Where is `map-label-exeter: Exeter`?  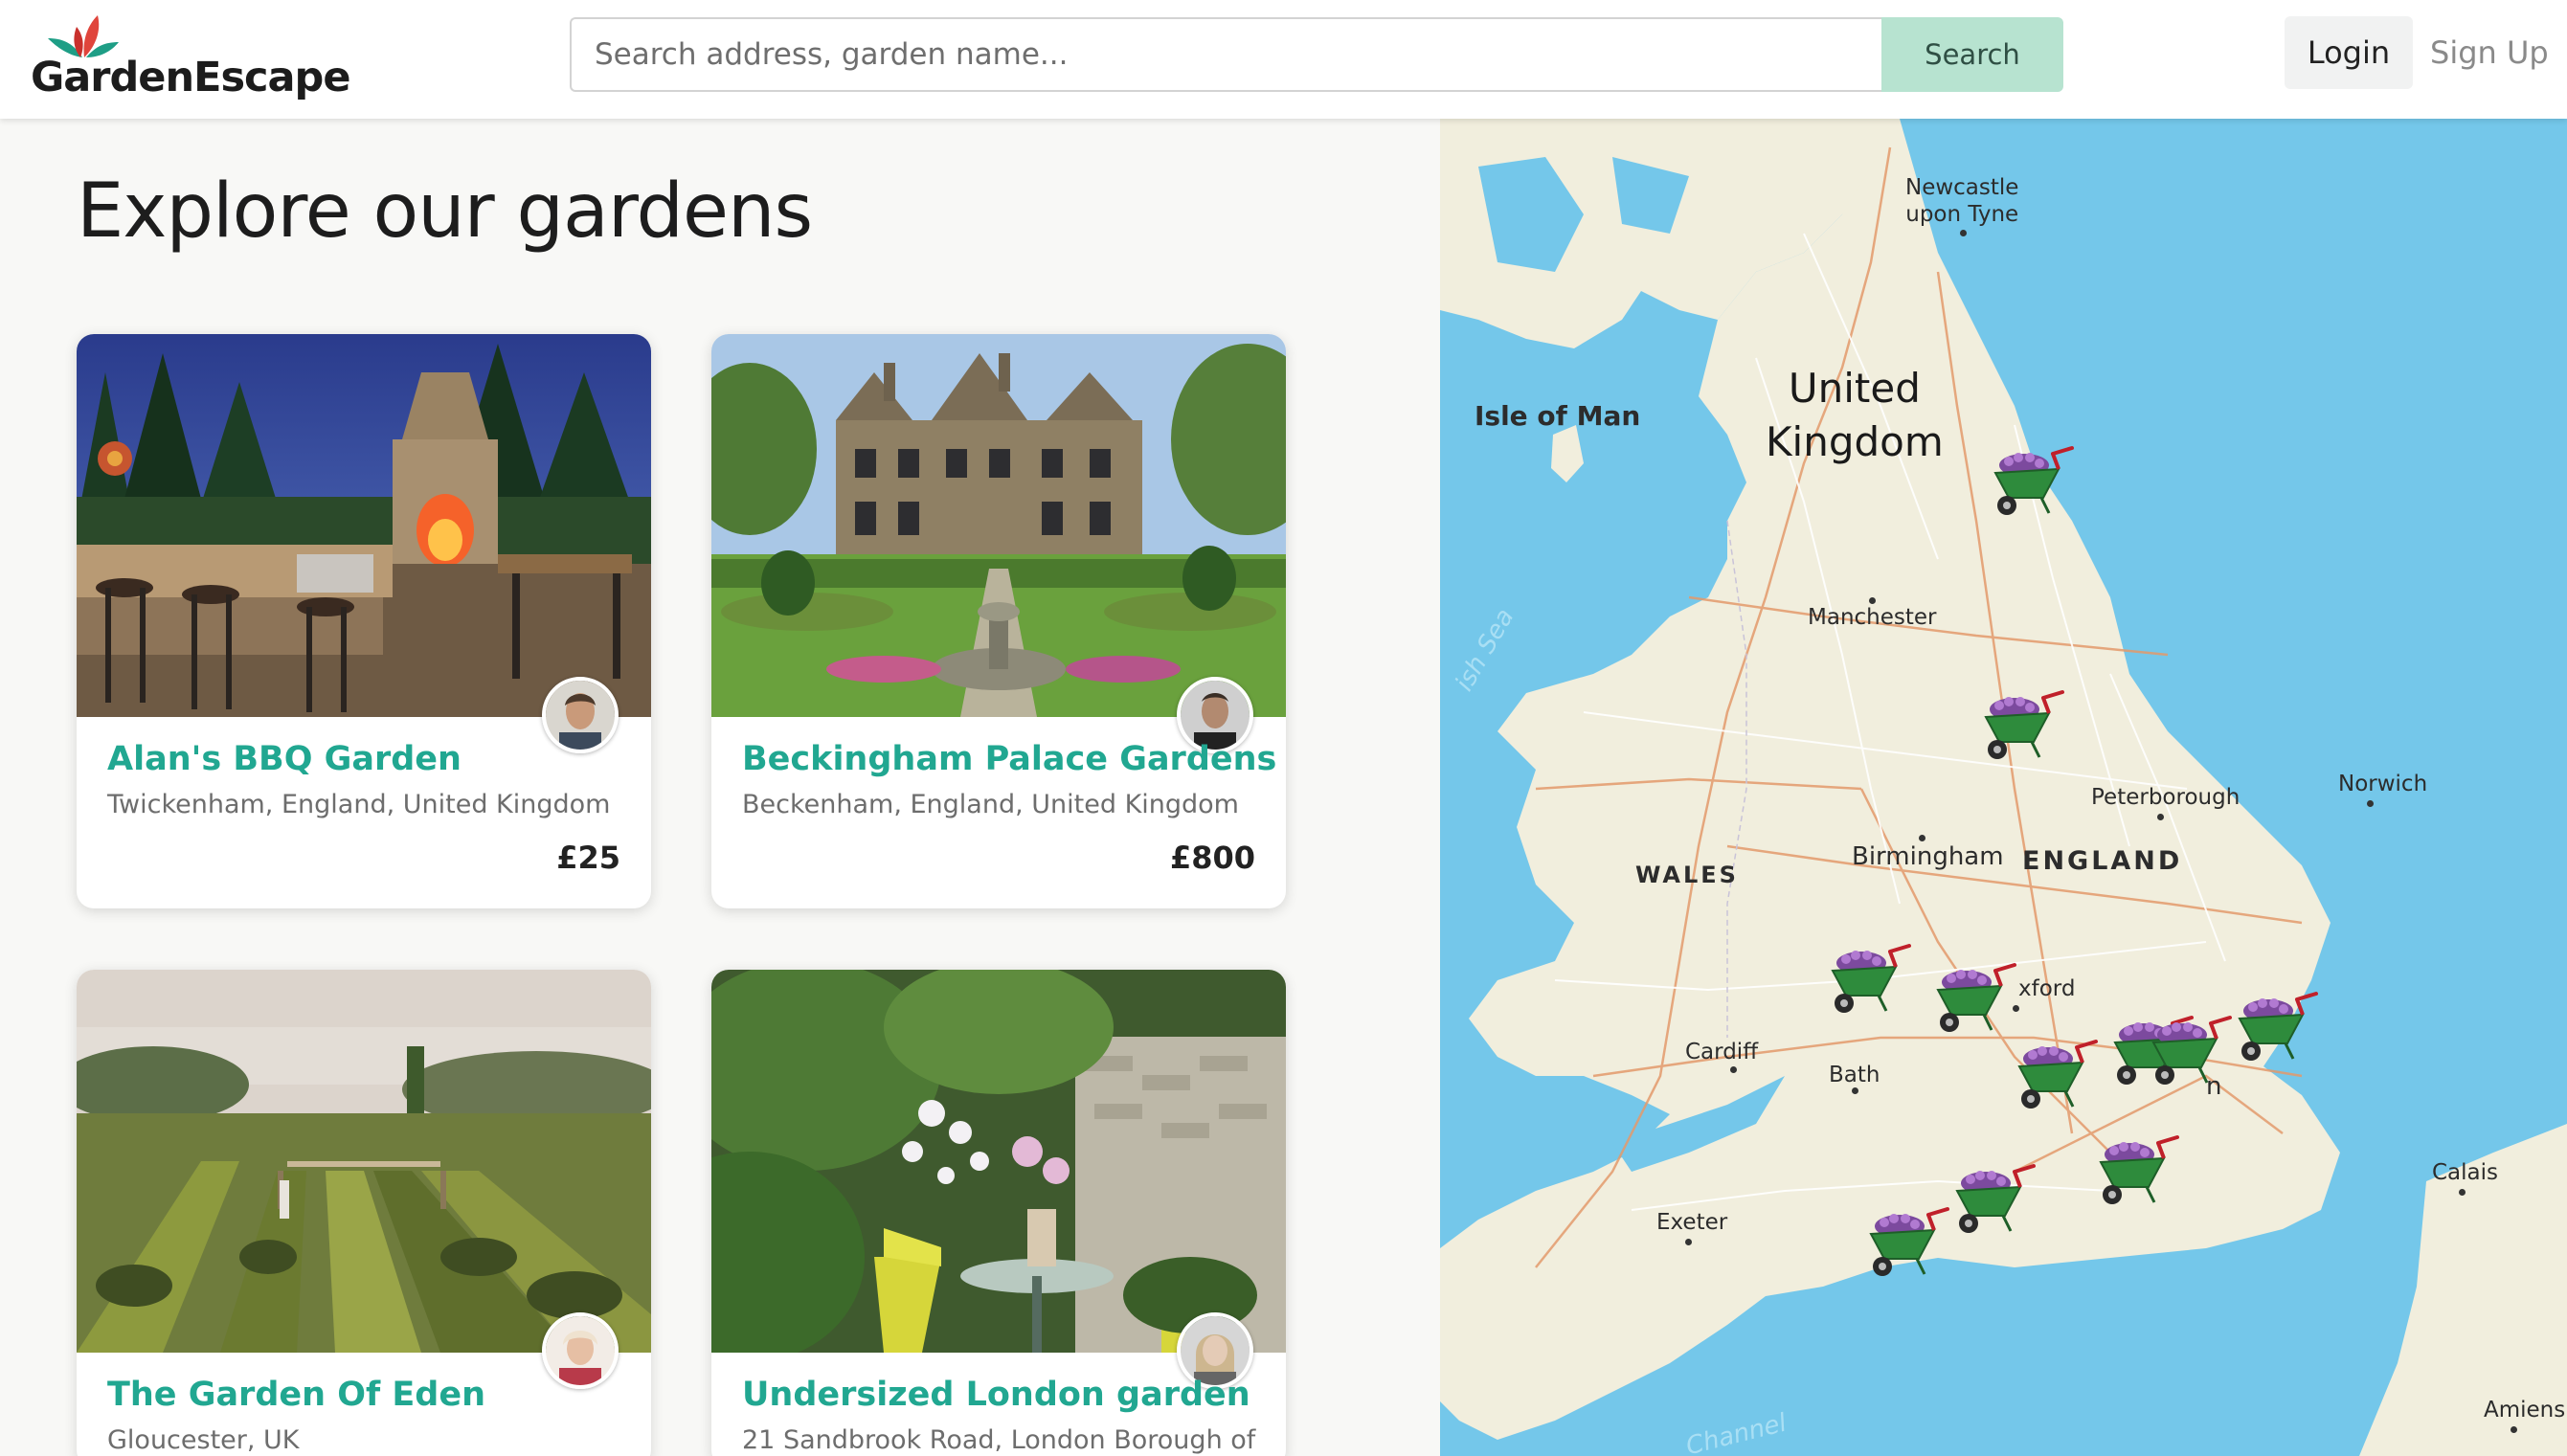
map-label-exeter: Exeter is located at coordinates (1692, 1222).